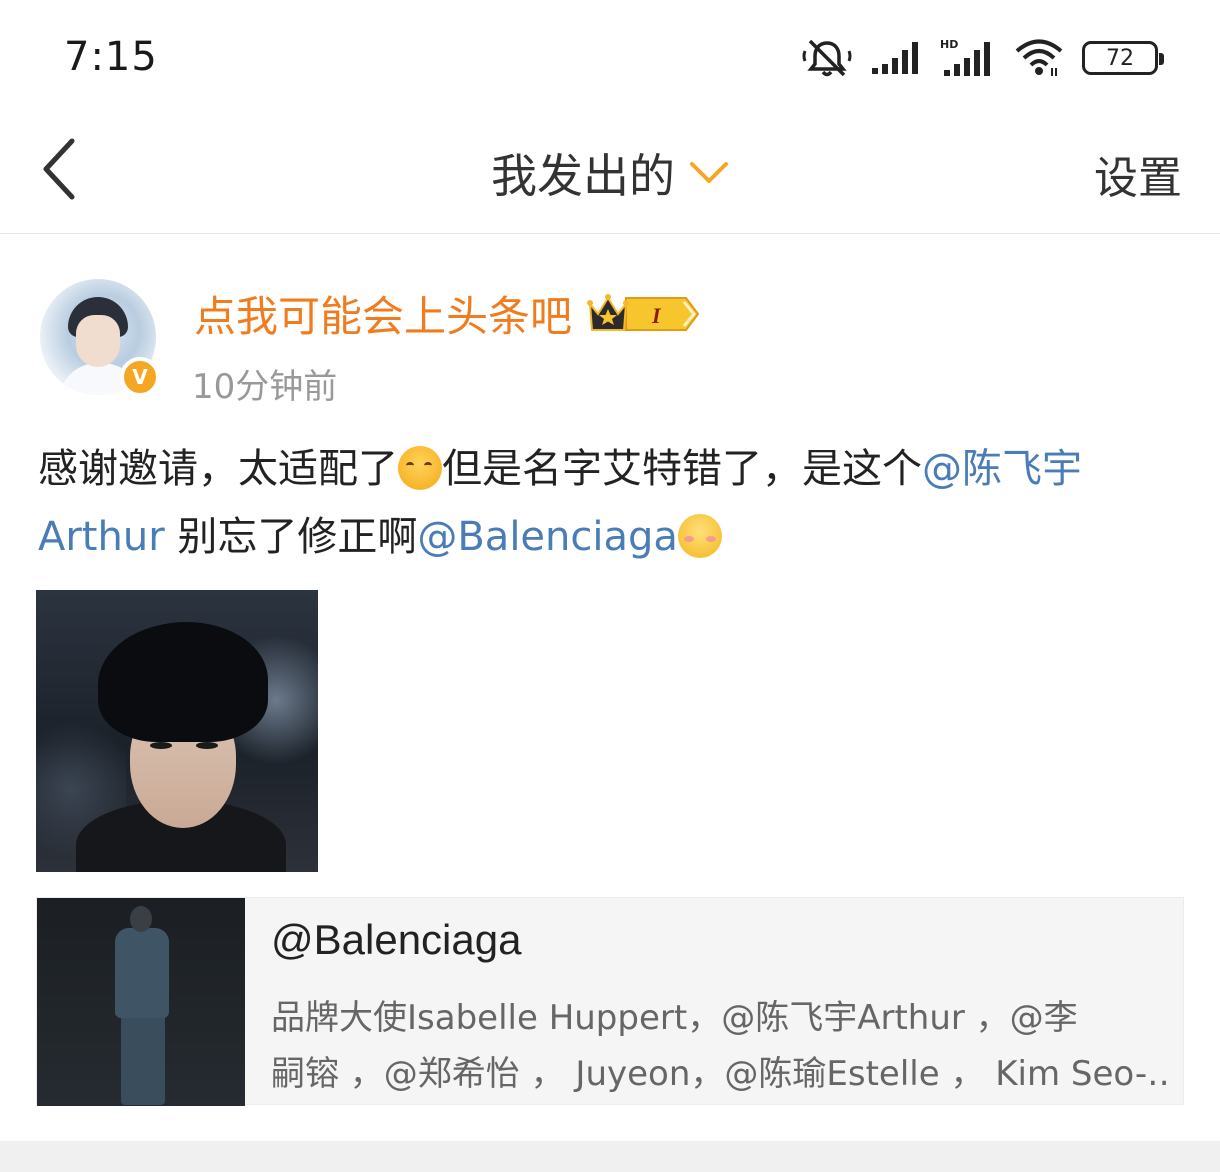 The width and height of the screenshot is (1220, 1172). Describe the element at coordinates (547, 537) in the screenshot. I see `mention-link: @Balenciaga` at that location.